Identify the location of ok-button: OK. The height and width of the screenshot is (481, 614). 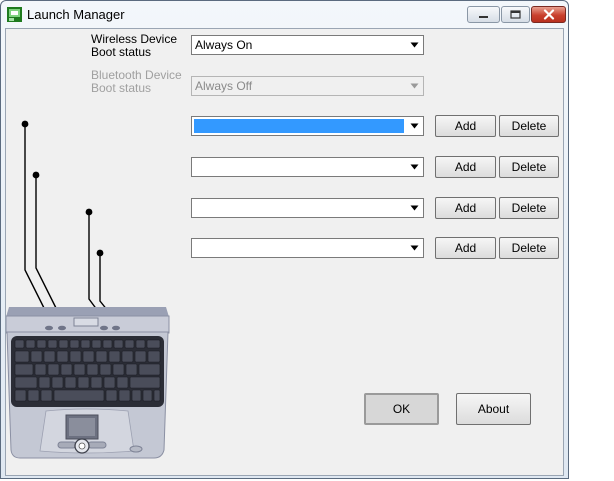
(401, 409).